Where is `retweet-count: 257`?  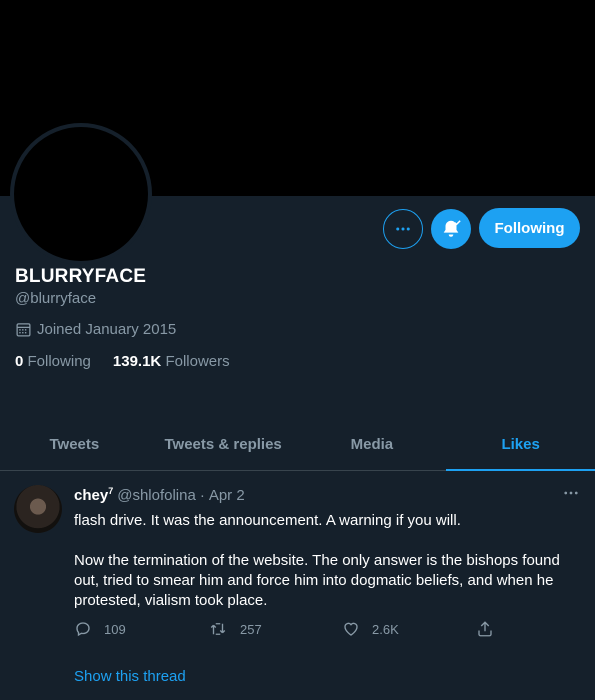
retweet-count: 257 is located at coordinates (251, 629).